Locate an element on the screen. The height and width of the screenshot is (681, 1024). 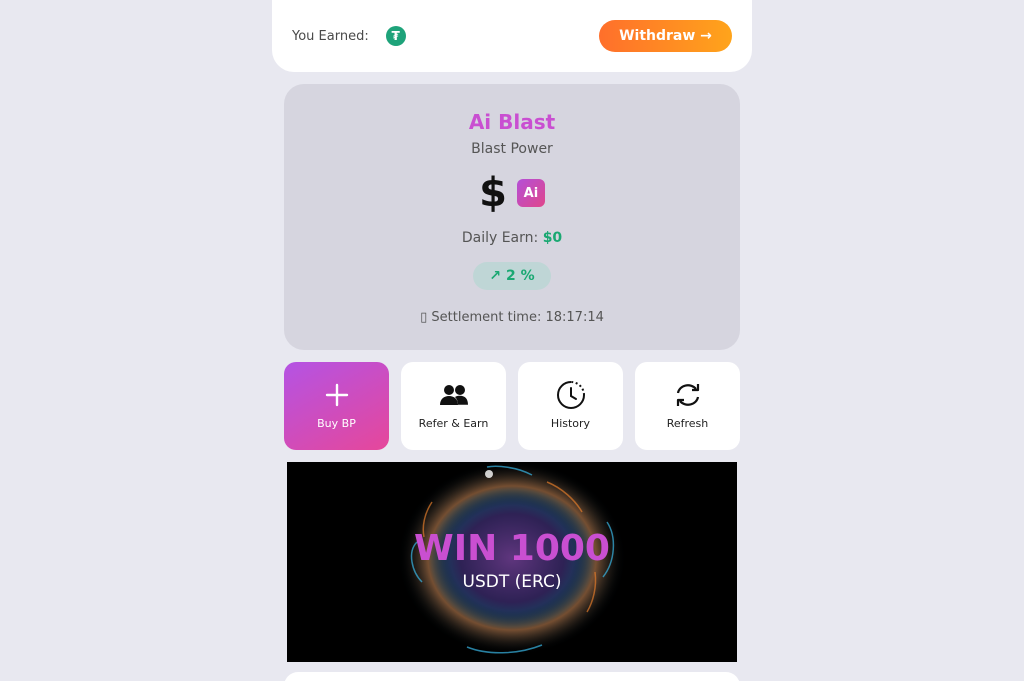
power-value: $ is located at coordinates (493, 193).